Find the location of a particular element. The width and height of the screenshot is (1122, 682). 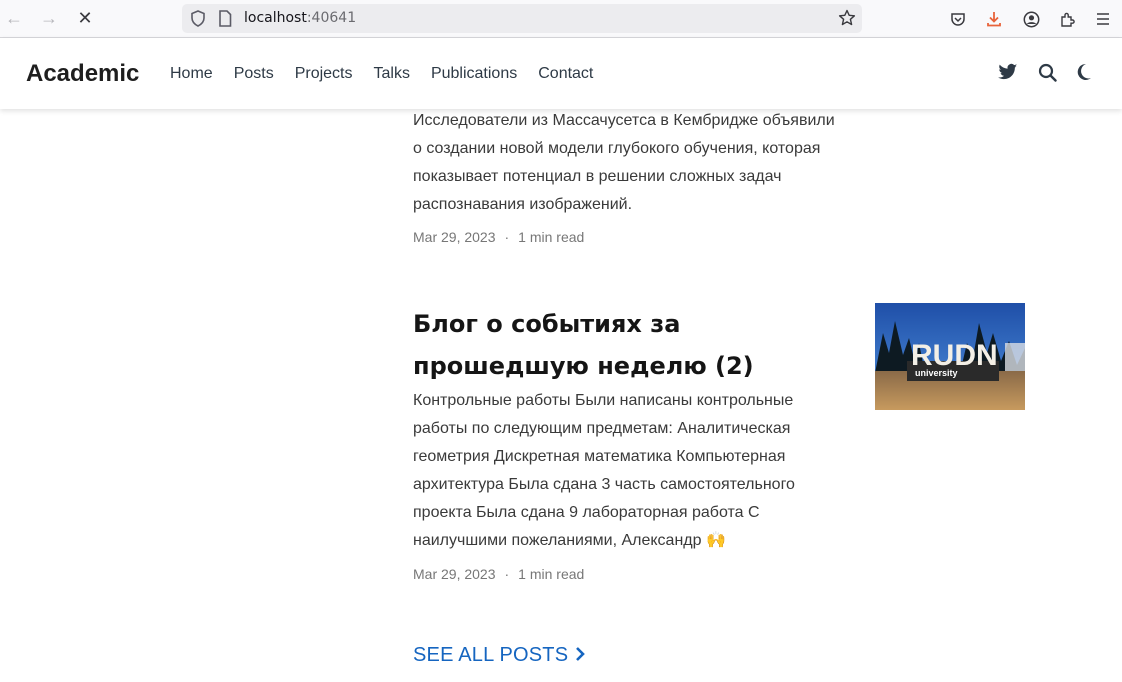

menu-icon is located at coordinates (1103, 19).